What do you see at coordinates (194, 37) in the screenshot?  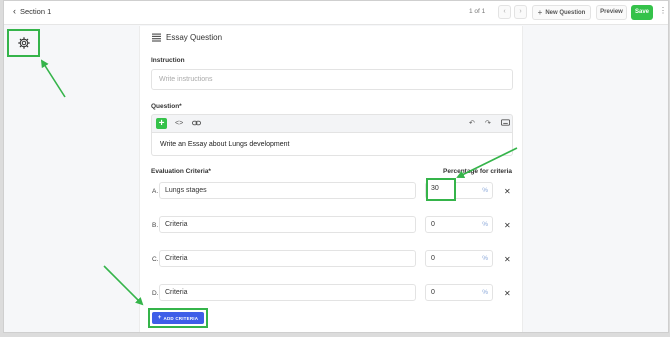 I see `question-type-label: Essay Question` at bounding box center [194, 37].